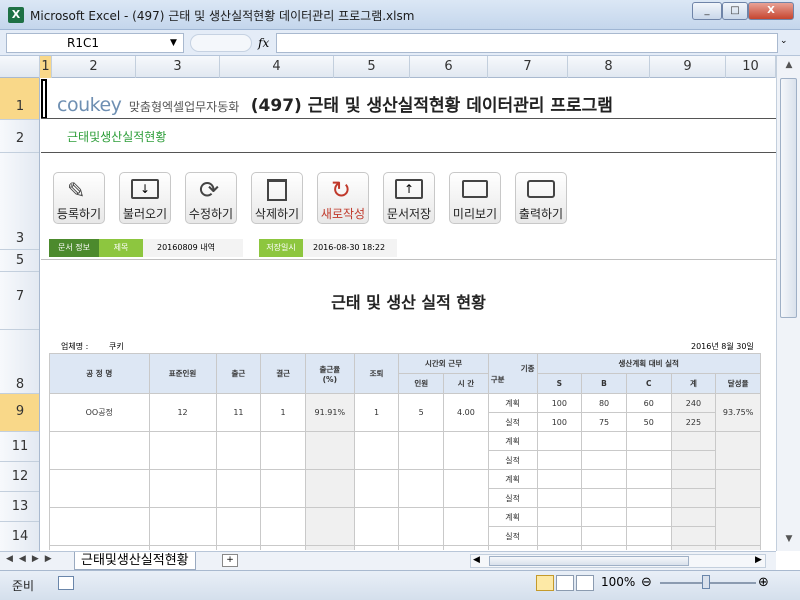 The height and width of the screenshot is (600, 800). Describe the element at coordinates (135, 561) in the screenshot. I see `sheet-tab: 근태및생산실적현황` at that location.